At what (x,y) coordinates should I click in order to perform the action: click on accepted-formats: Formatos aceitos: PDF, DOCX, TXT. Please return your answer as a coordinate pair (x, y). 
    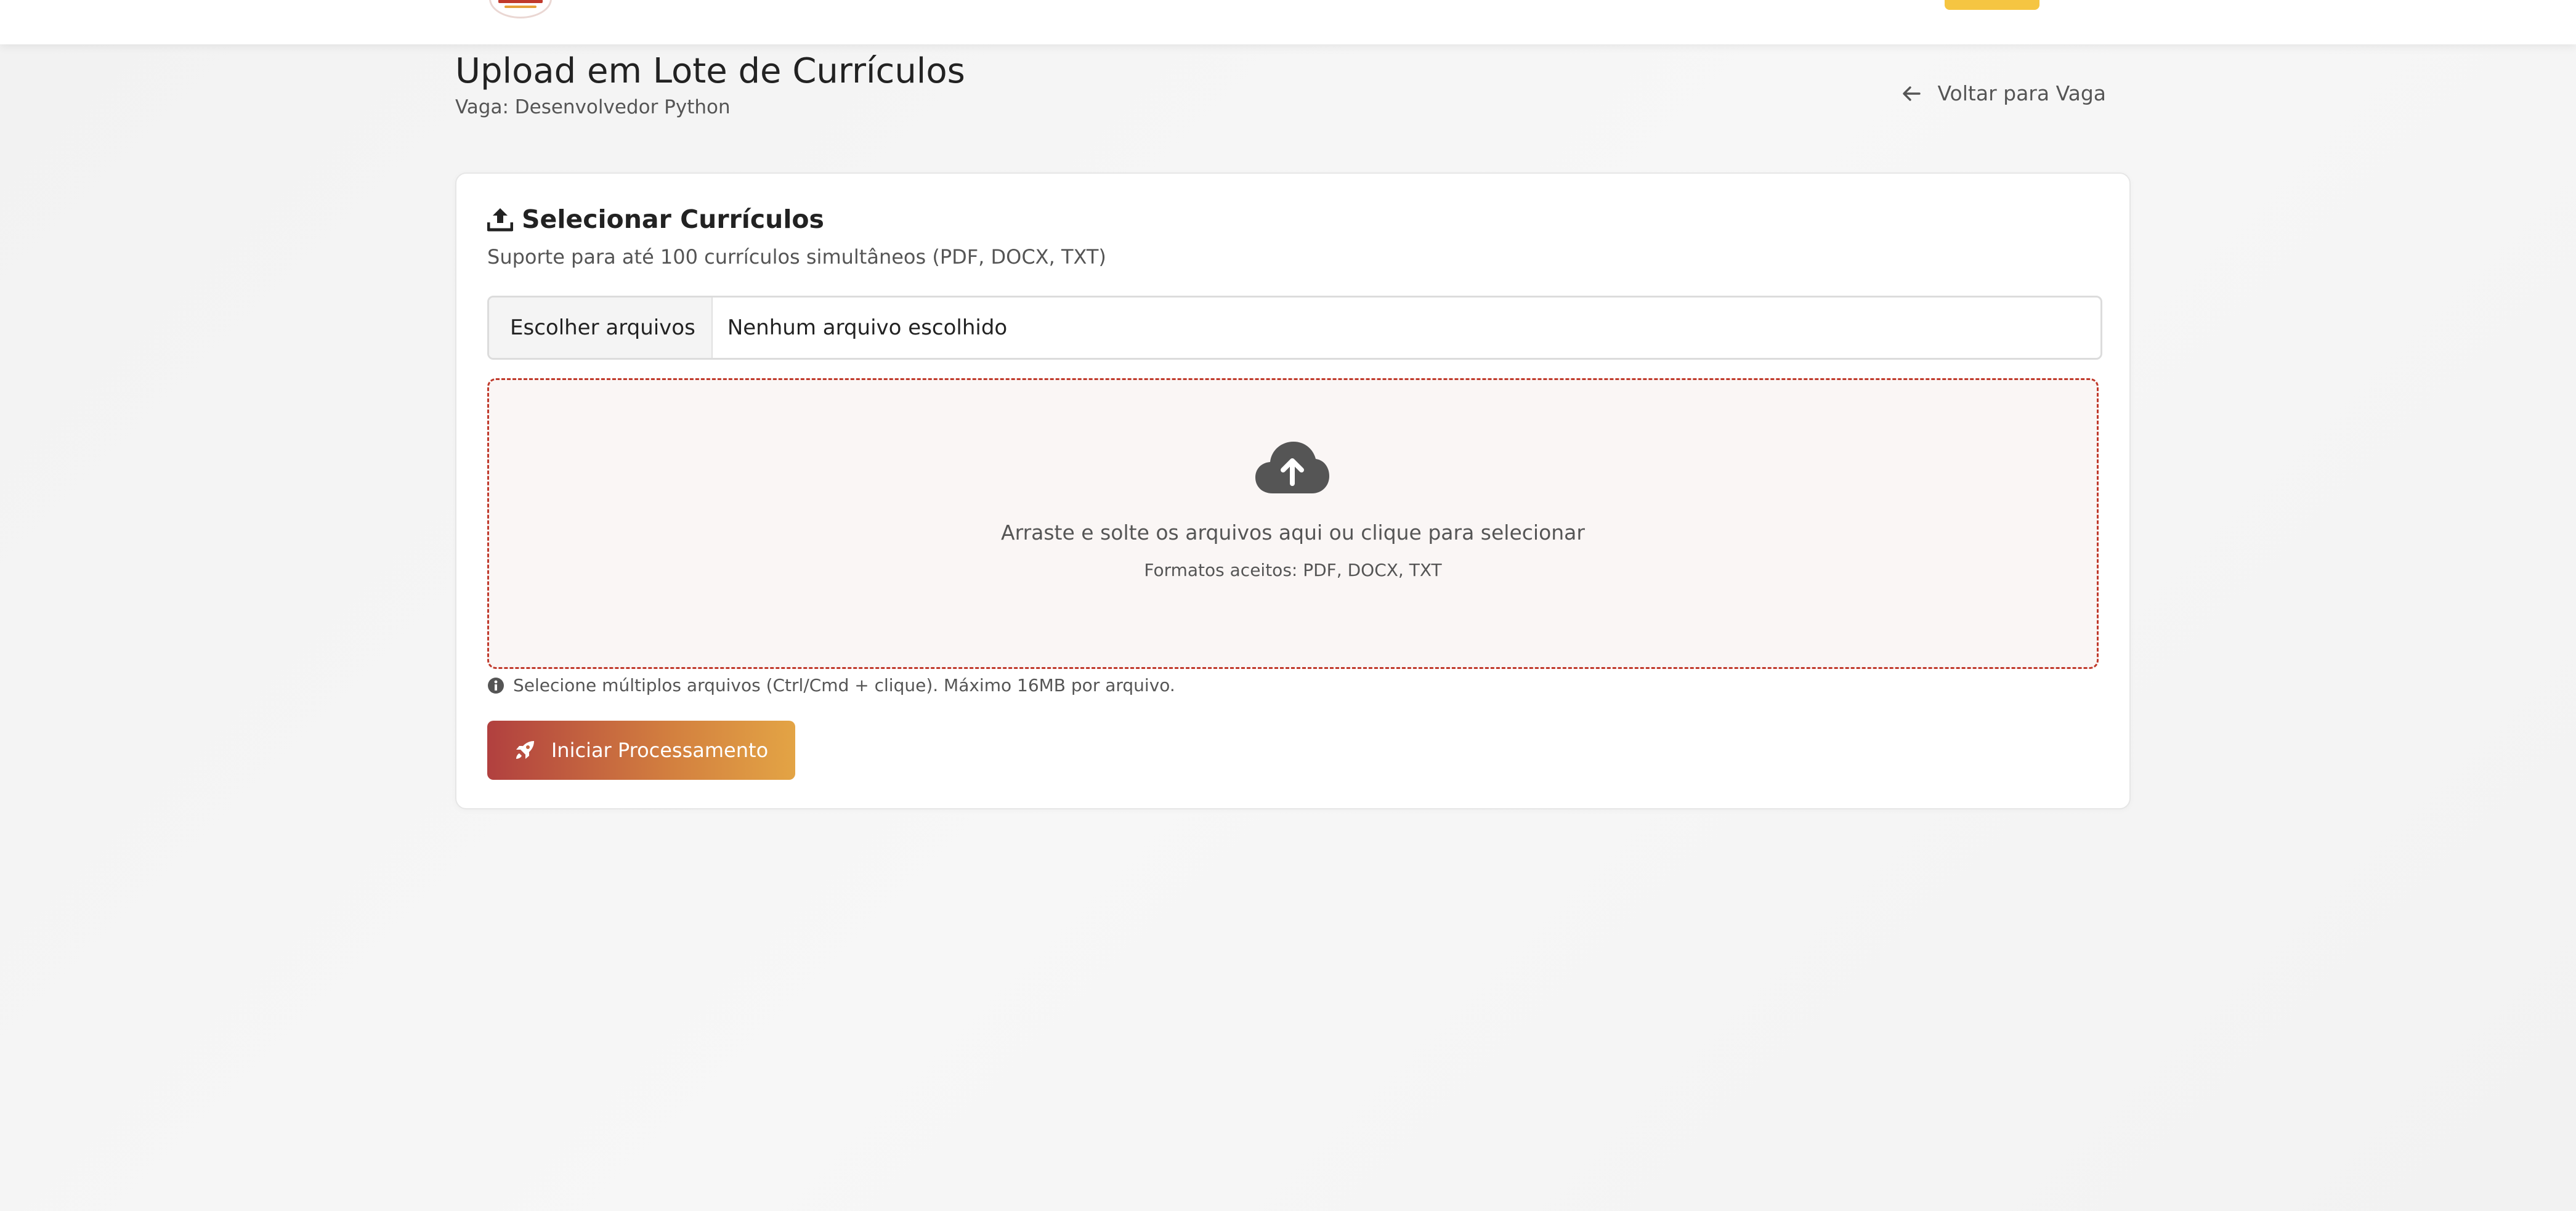
    Looking at the image, I should click on (1293, 570).